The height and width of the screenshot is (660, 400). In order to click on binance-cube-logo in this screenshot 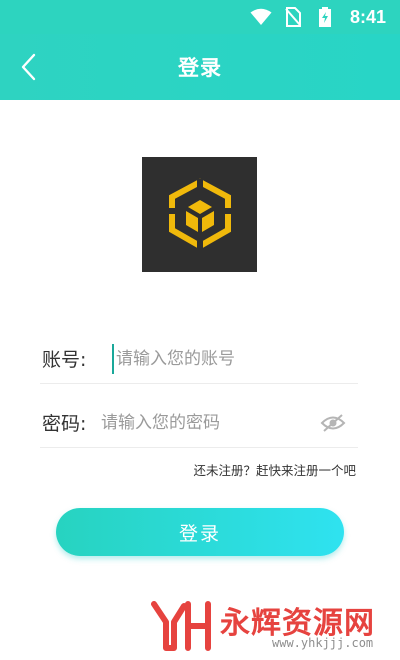, I will do `click(199, 214)`.